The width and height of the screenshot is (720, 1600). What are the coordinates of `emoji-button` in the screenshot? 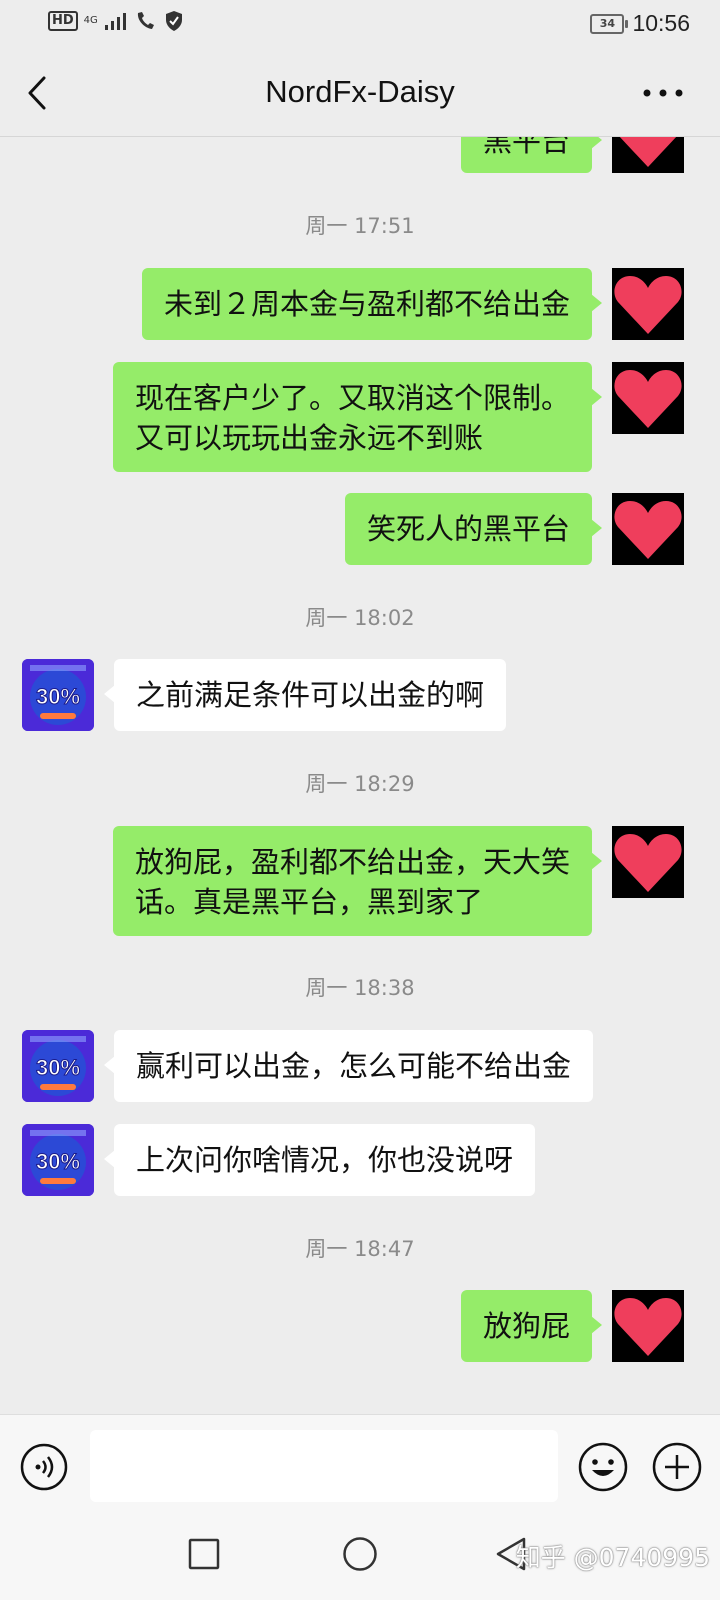 It's located at (603, 1467).